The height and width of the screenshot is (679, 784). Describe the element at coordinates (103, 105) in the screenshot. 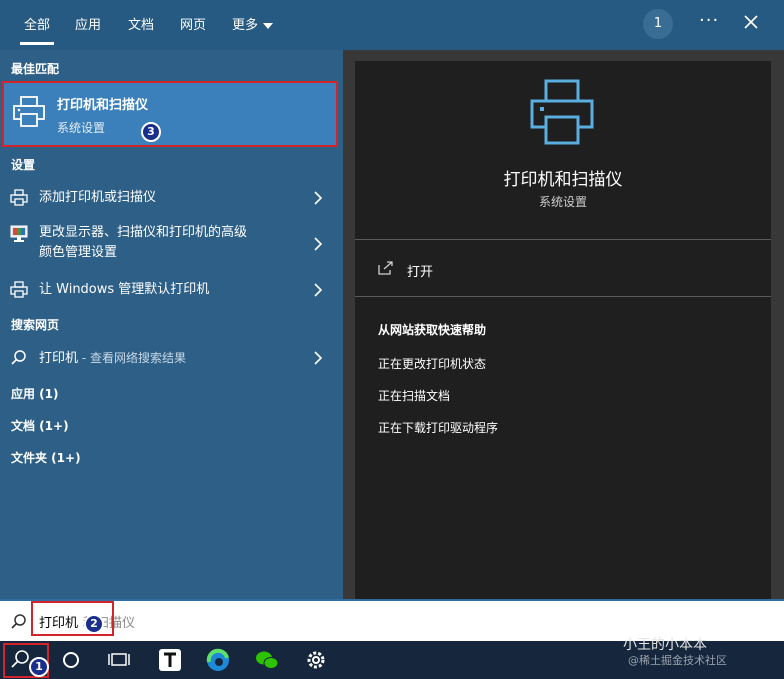

I see `best-match-title: 打印机和扫描仪` at that location.